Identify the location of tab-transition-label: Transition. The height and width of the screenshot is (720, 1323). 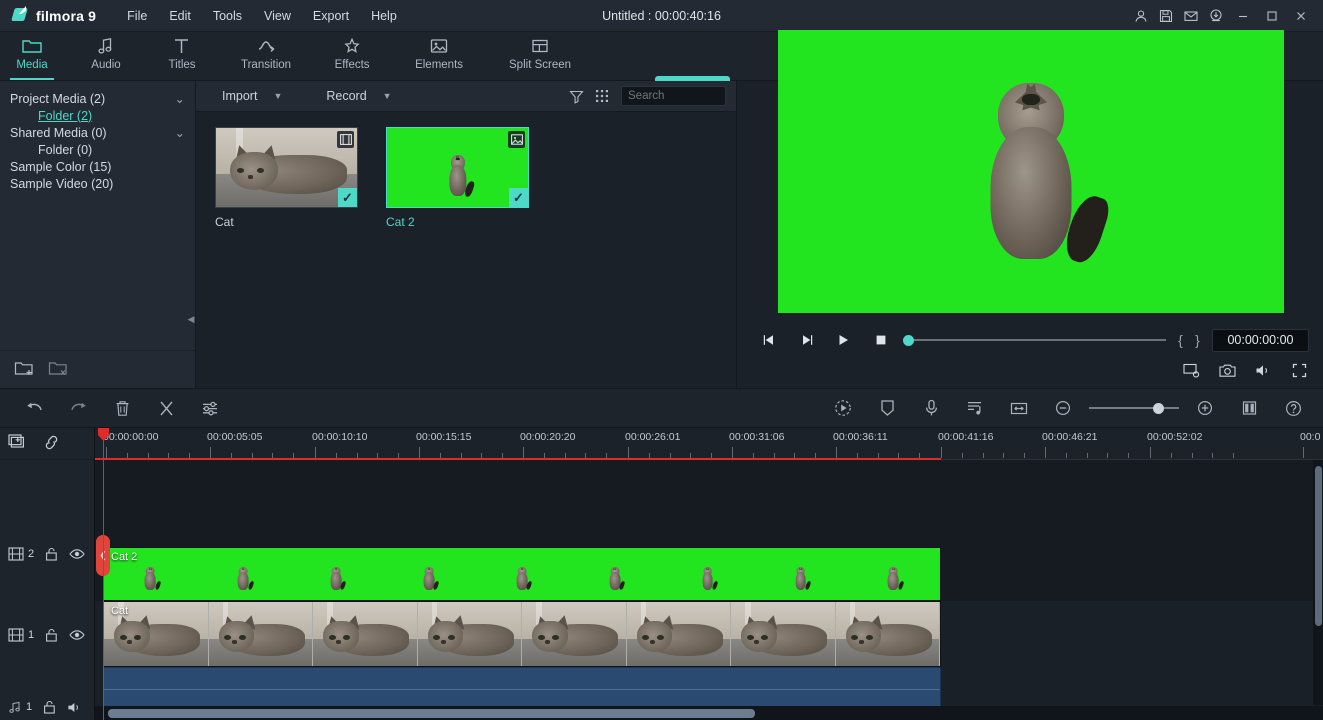
(266, 65).